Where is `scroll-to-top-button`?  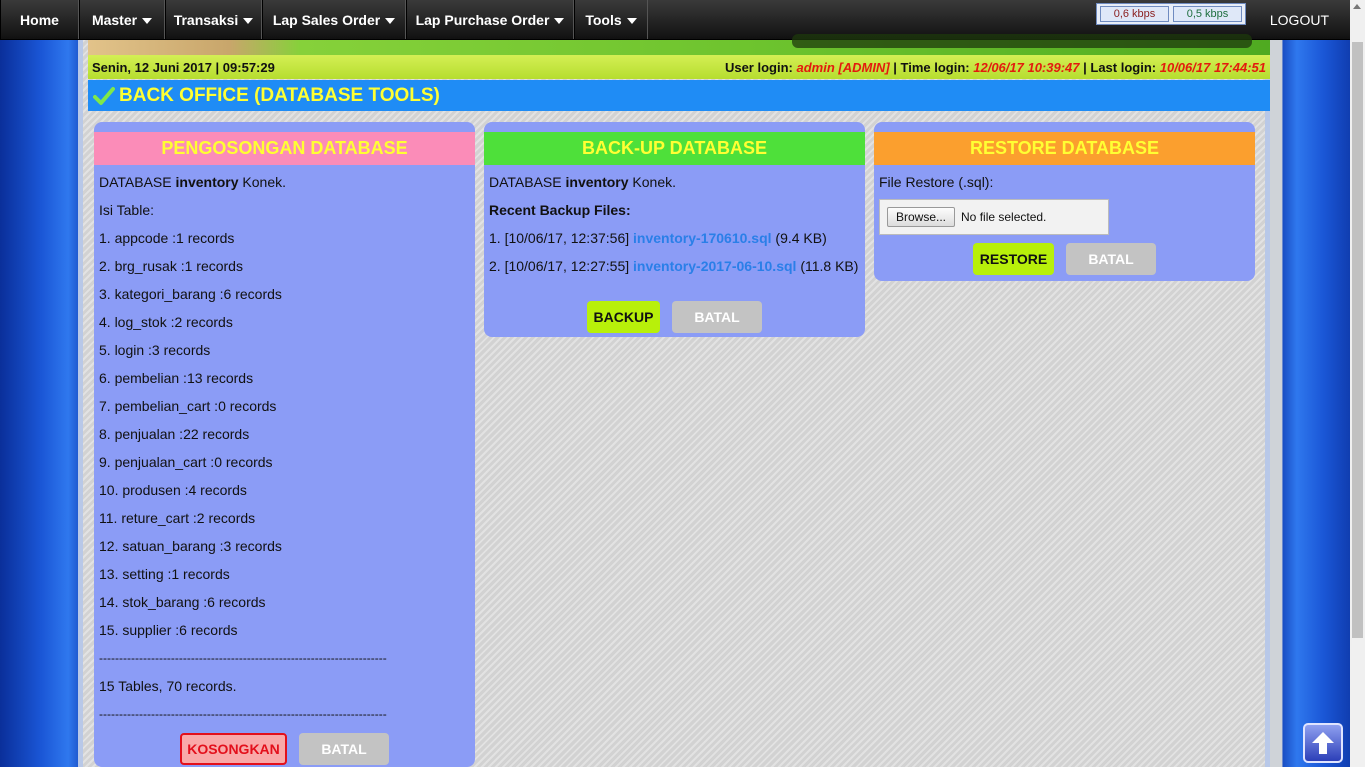 scroll-to-top-button is located at coordinates (1323, 743).